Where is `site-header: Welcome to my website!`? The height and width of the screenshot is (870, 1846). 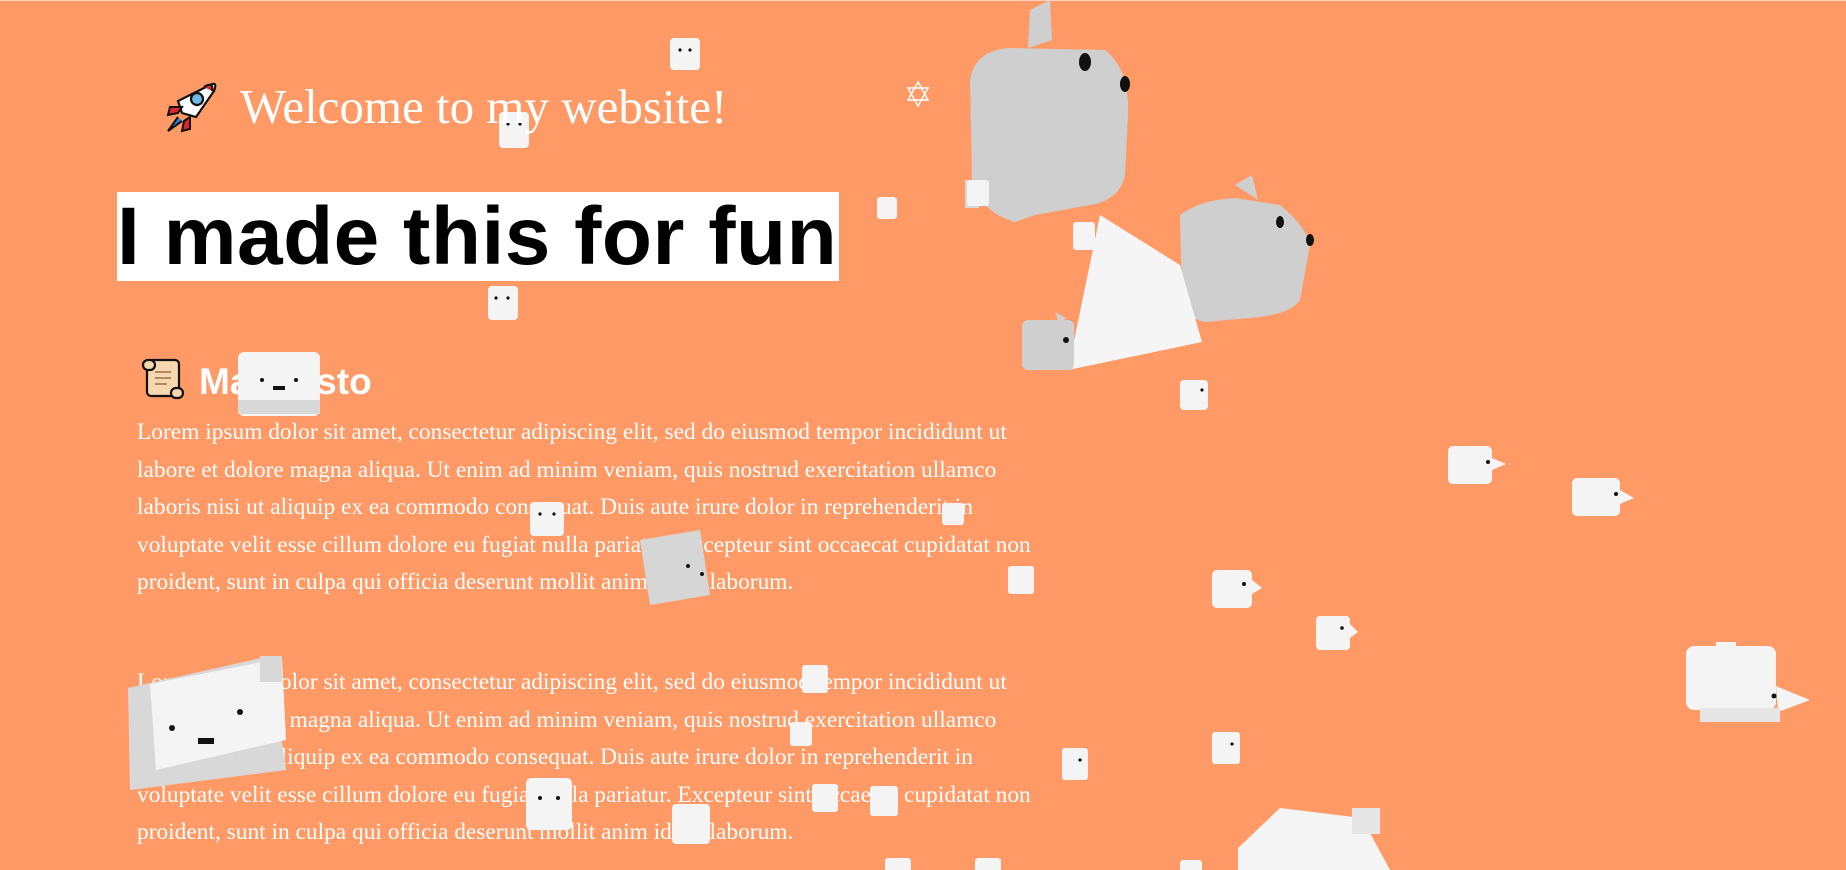
site-header: Welcome to my website! is located at coordinates (443, 107).